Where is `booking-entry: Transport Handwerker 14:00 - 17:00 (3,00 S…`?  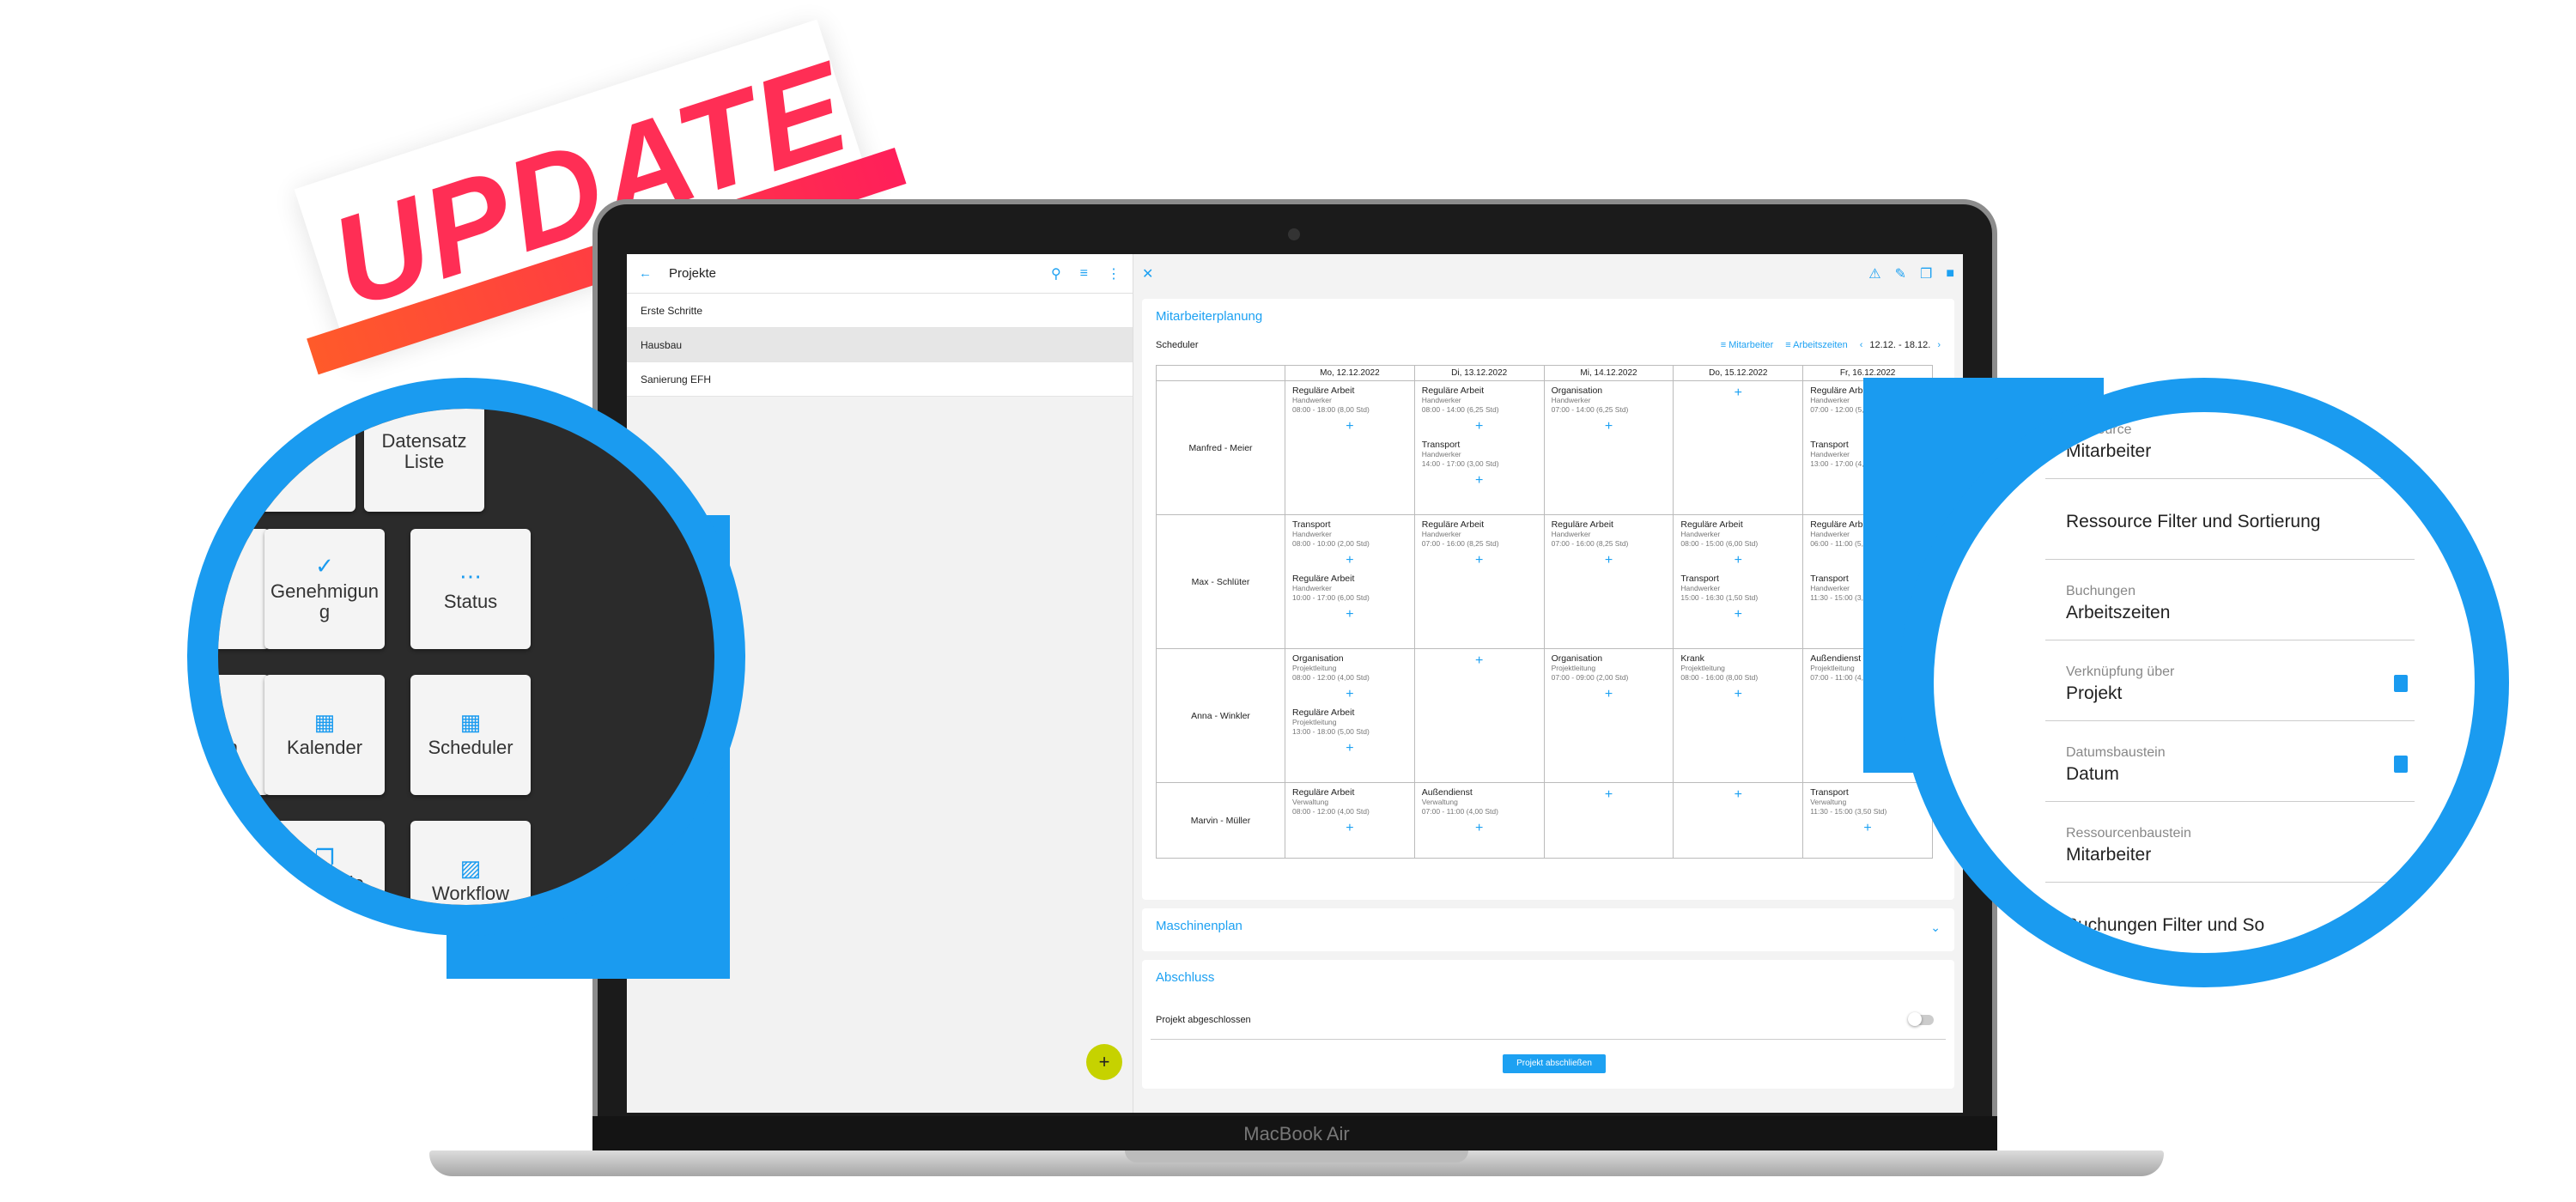 booking-entry: Transport Handwerker 14:00 - 17:00 (3,00 S… is located at coordinates (1480, 452).